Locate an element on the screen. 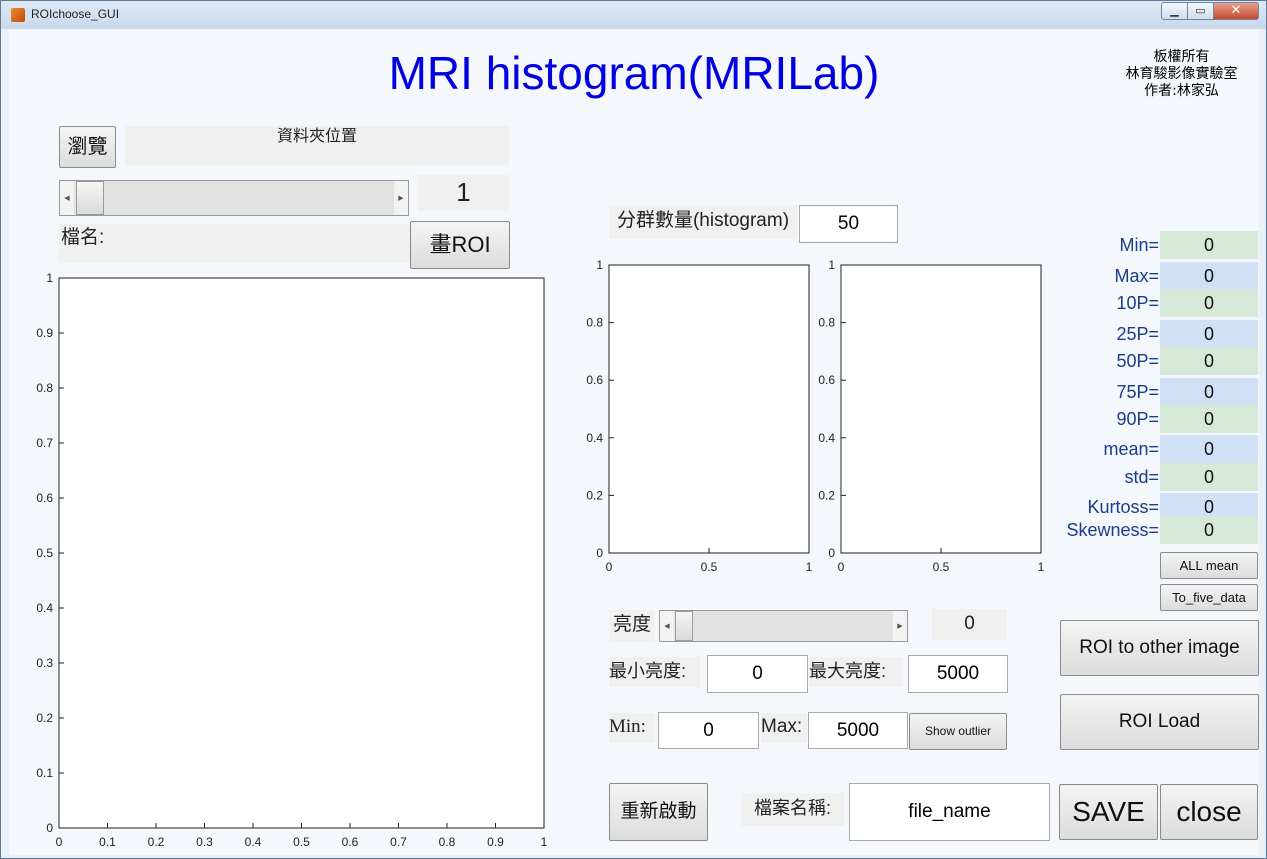  maximize-icon: ▭ is located at coordinates (1200, 10).